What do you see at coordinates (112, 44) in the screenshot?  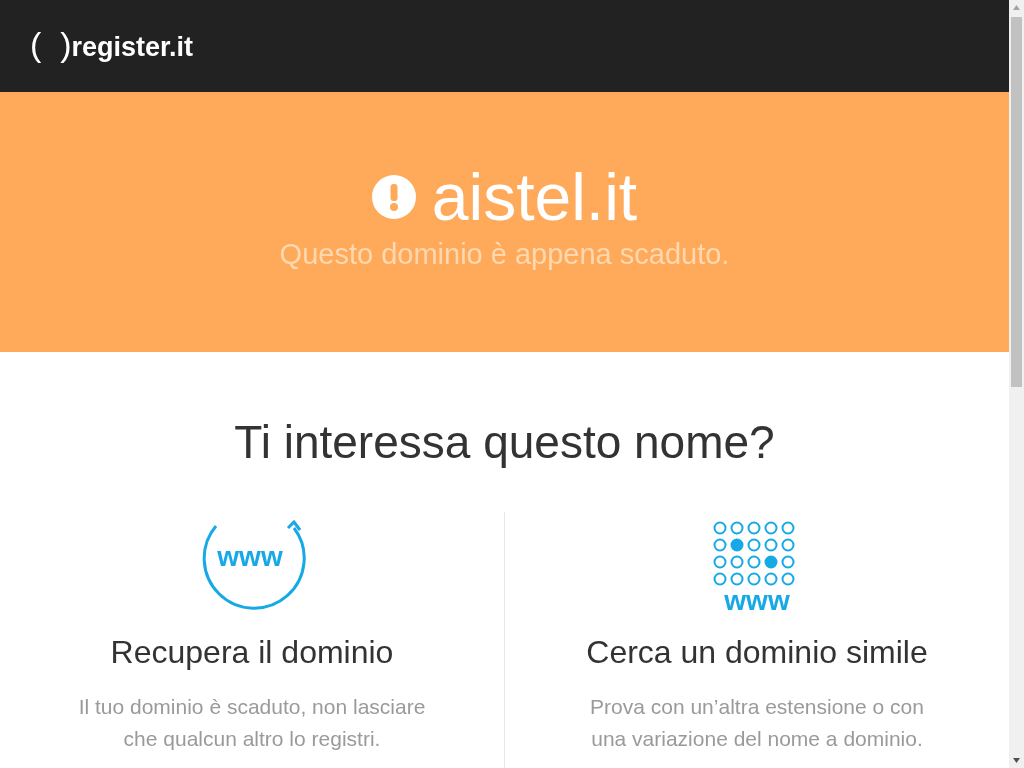 I see `logo: ( )register.it` at bounding box center [112, 44].